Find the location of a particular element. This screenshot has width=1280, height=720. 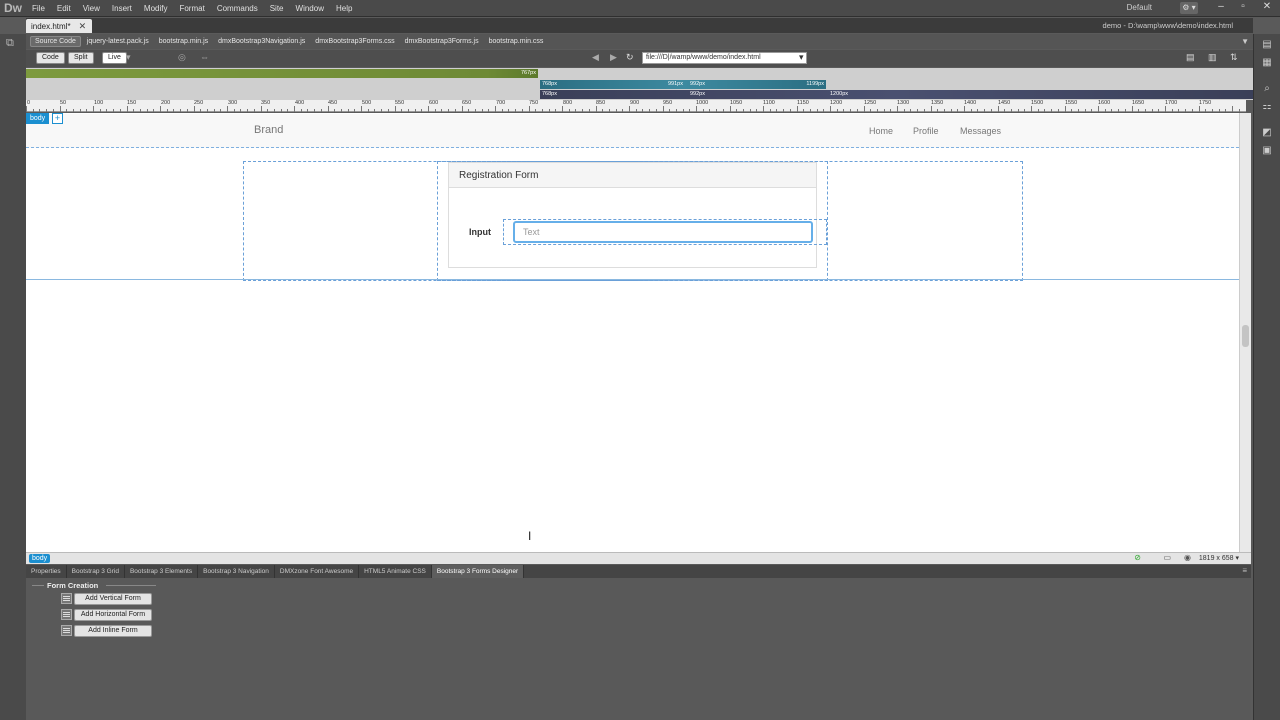

panel-icon: ▤ is located at coordinates (1267, 44).